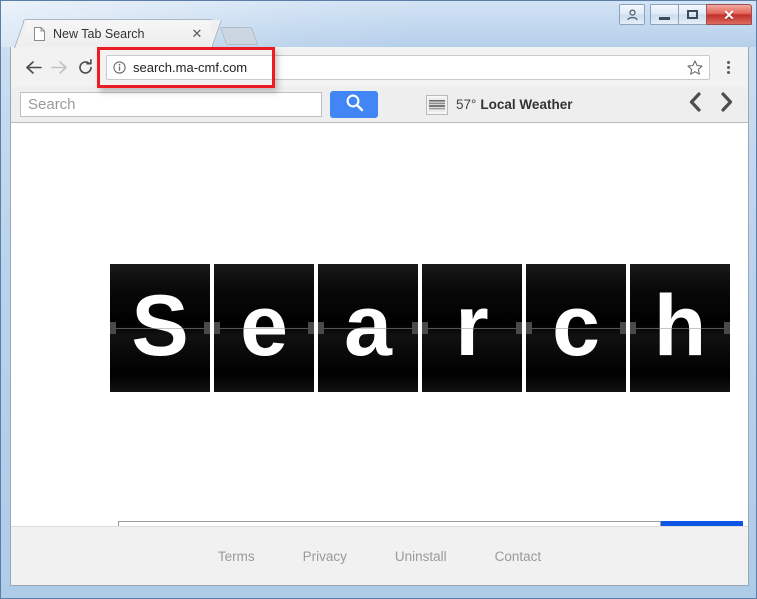 The image size is (757, 599). I want to click on new-tab-button, so click(239, 36).